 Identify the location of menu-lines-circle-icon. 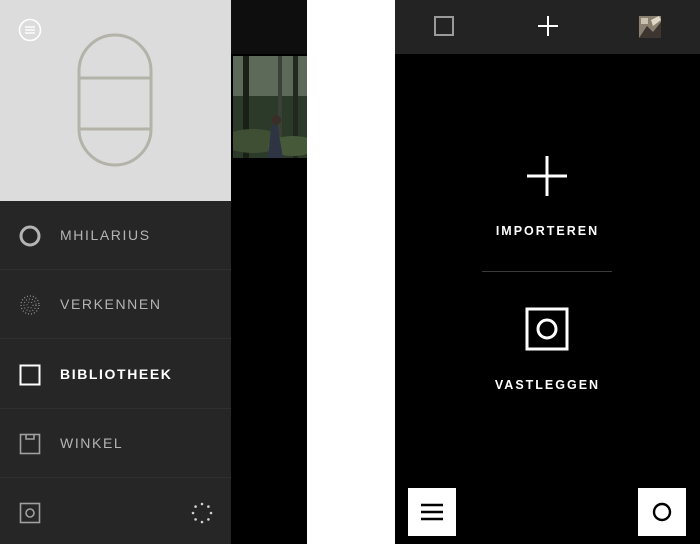
(30, 30).